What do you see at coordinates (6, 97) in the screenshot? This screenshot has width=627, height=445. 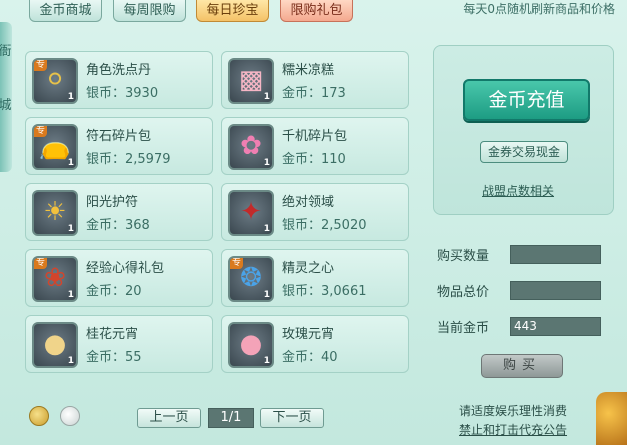 I see `side-tab-strip: 衙 城` at bounding box center [6, 97].